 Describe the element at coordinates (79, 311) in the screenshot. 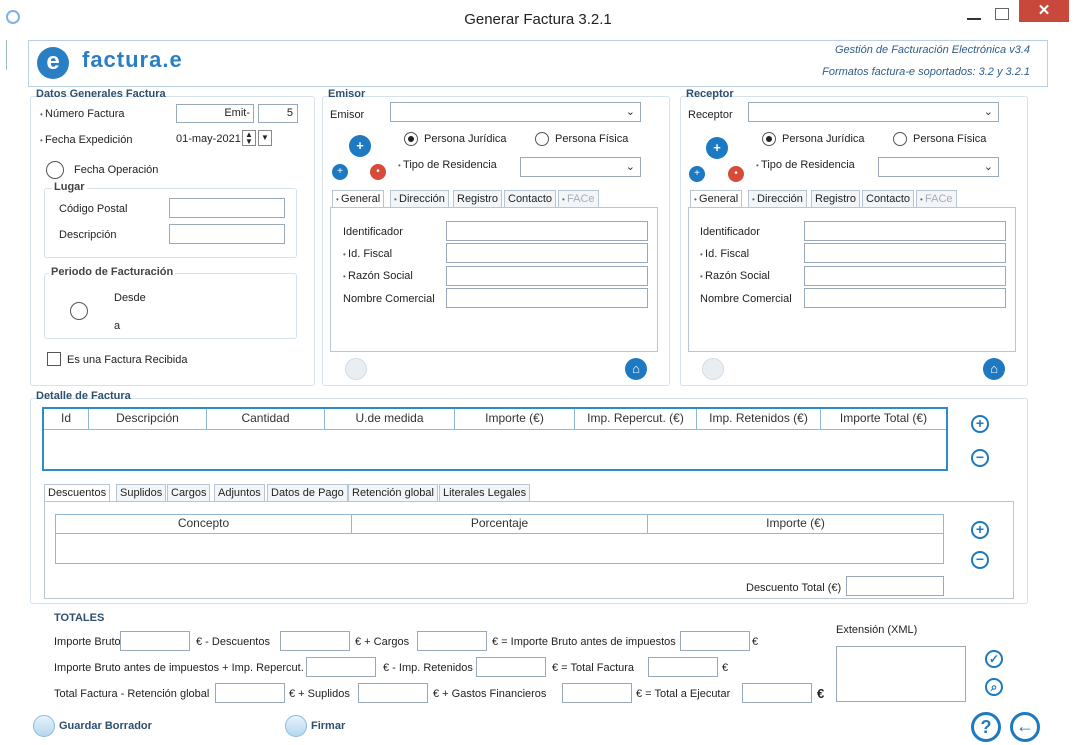

I see `periodo-radio` at that location.